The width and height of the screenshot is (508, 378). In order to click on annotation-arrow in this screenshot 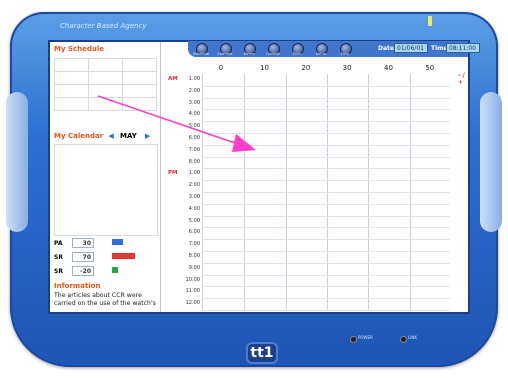, I will do `click(176, 123)`.